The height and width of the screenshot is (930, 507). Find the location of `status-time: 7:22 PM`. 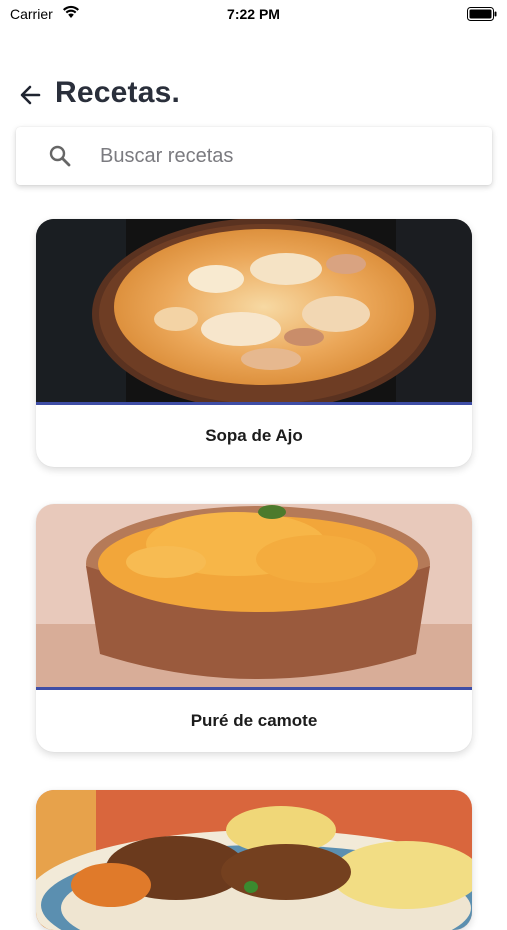

status-time: 7:22 PM is located at coordinates (253, 14).